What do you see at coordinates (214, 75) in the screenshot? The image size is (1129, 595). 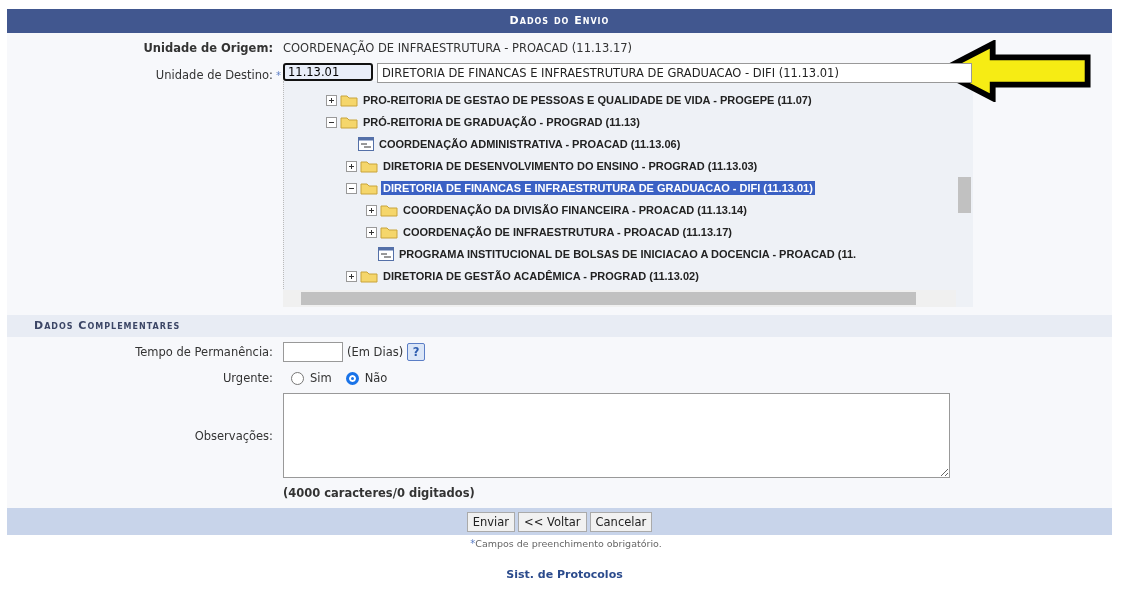 I see `field-label: Unidade de Destino:` at bounding box center [214, 75].